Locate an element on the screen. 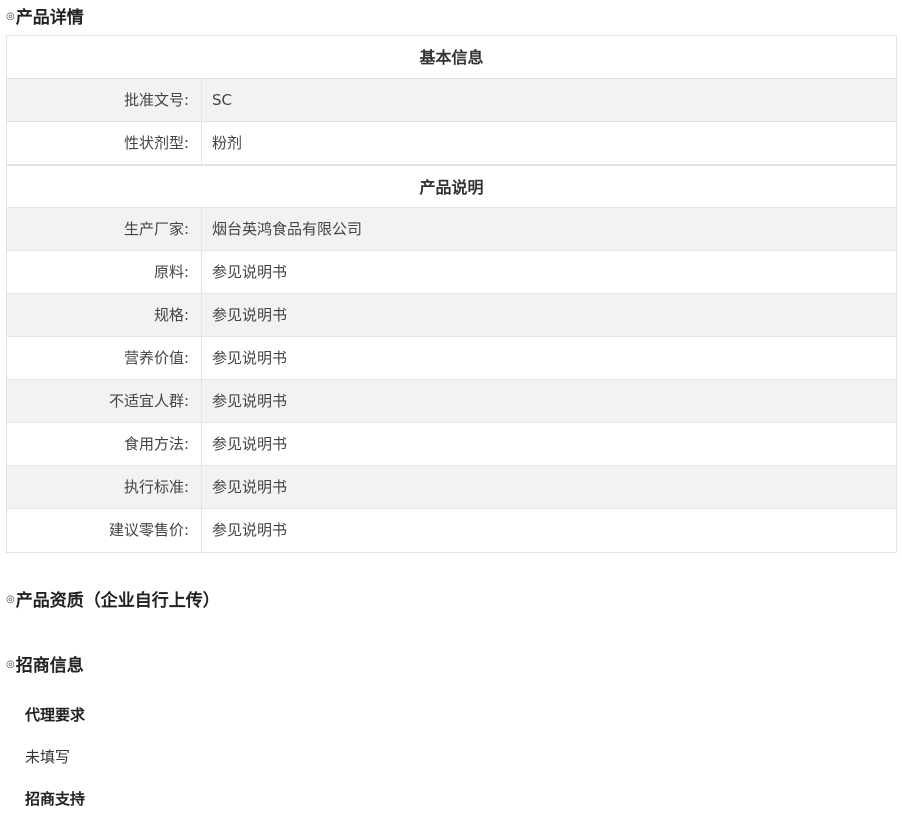 The width and height of the screenshot is (902, 815). table-row: 不适宜人群: 参见说明书 is located at coordinates (451, 401).